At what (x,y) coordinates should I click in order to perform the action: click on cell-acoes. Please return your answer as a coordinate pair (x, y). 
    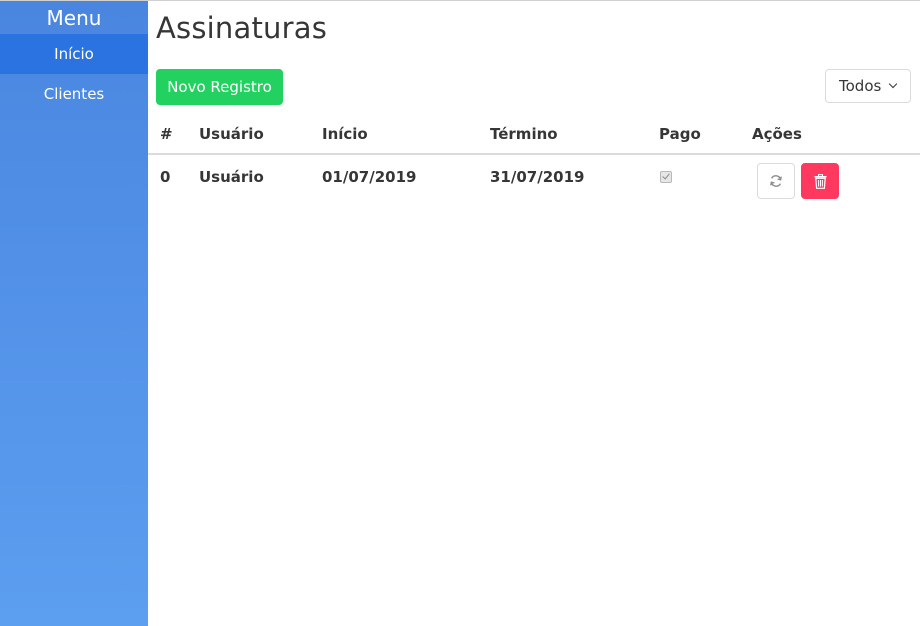
    Looking at the image, I should click on (836, 177).